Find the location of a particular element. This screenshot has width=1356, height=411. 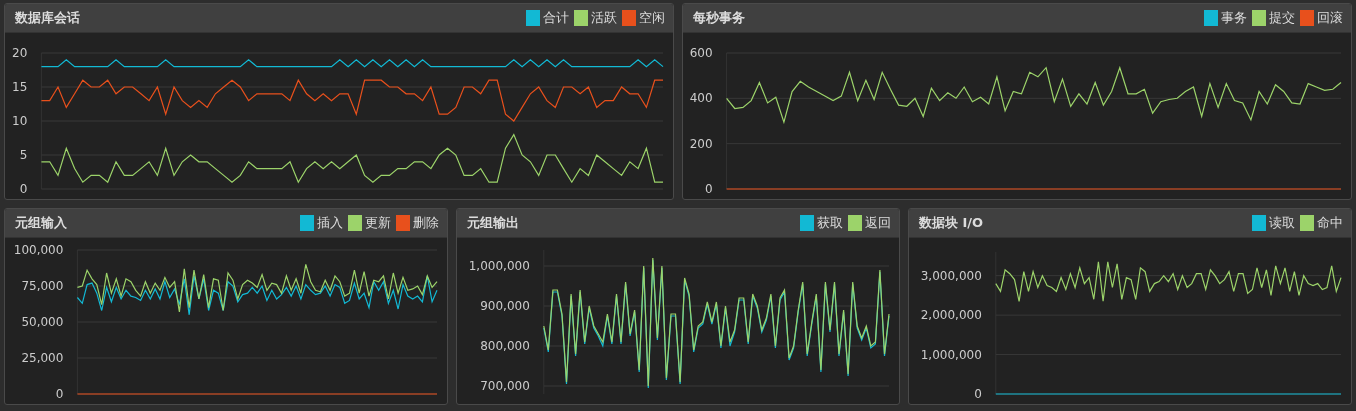

legend-label: 空闲 is located at coordinates (652, 18).